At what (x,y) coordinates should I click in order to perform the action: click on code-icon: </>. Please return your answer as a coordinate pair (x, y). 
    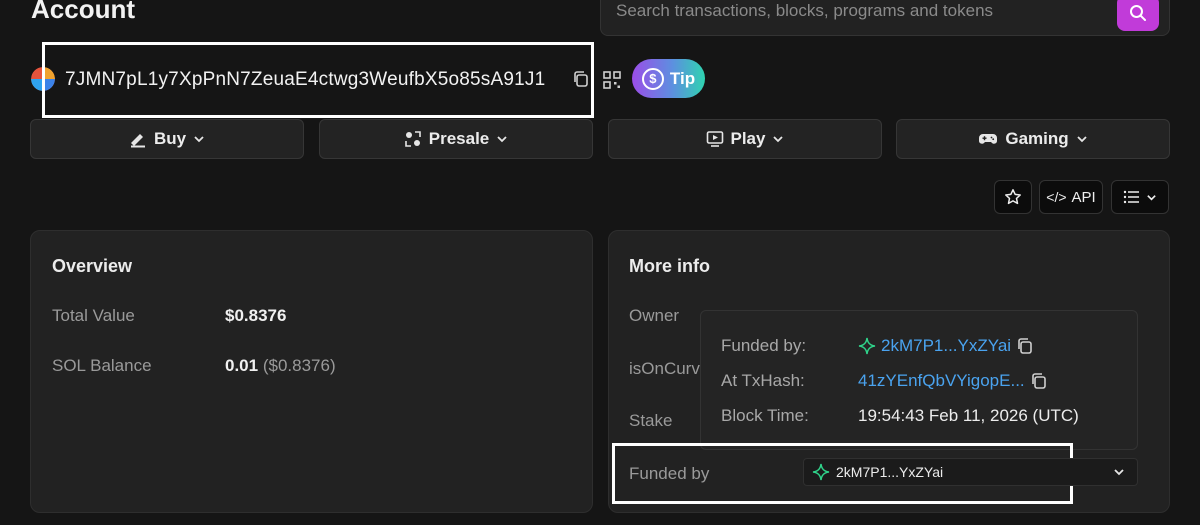
    Looking at the image, I should click on (1056, 197).